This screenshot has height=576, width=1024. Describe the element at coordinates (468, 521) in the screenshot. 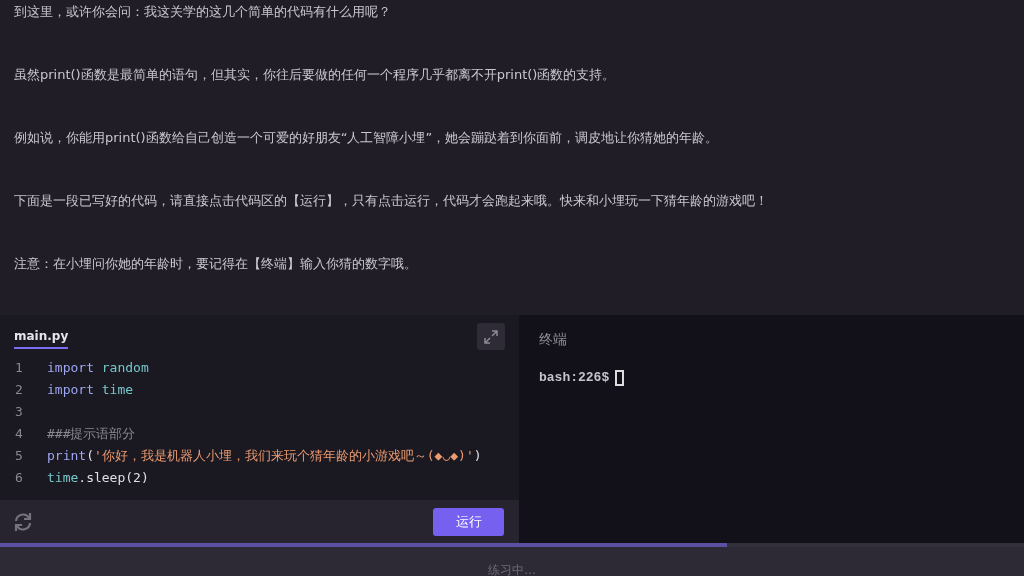

I see `run-button: 运行` at that location.